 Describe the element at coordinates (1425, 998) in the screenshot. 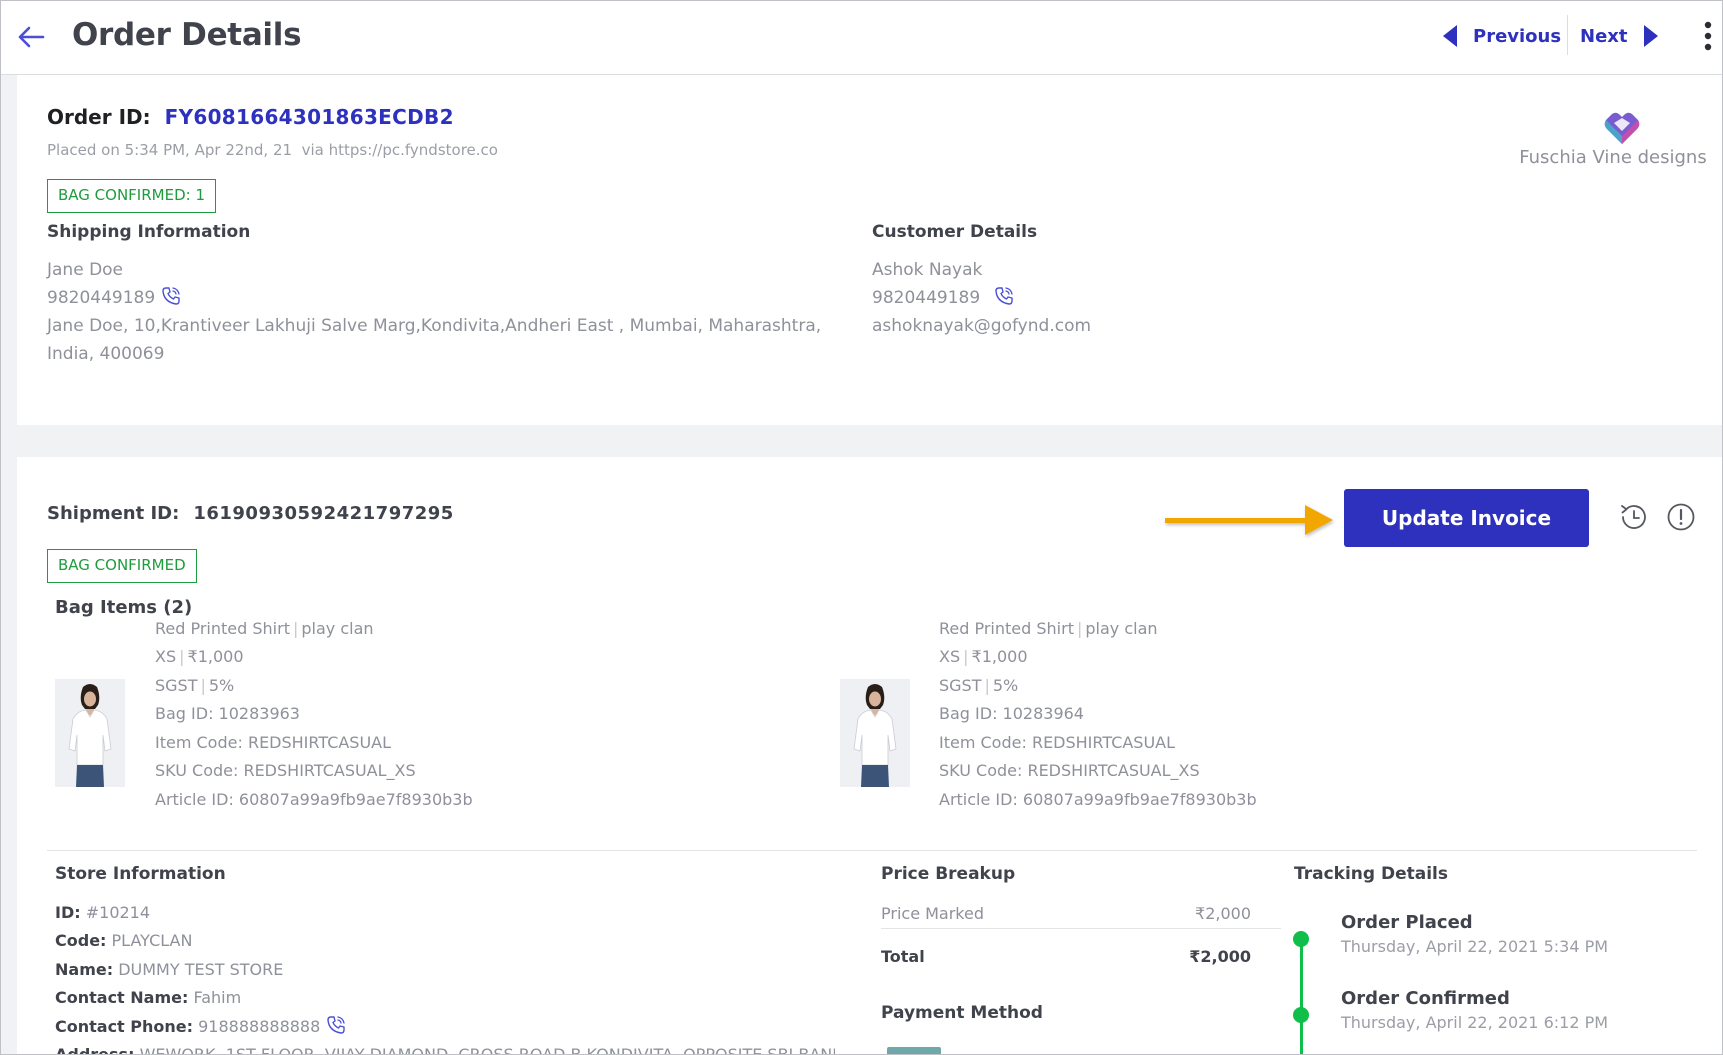

I see `tracking-event-title: Order Confirmed` at that location.